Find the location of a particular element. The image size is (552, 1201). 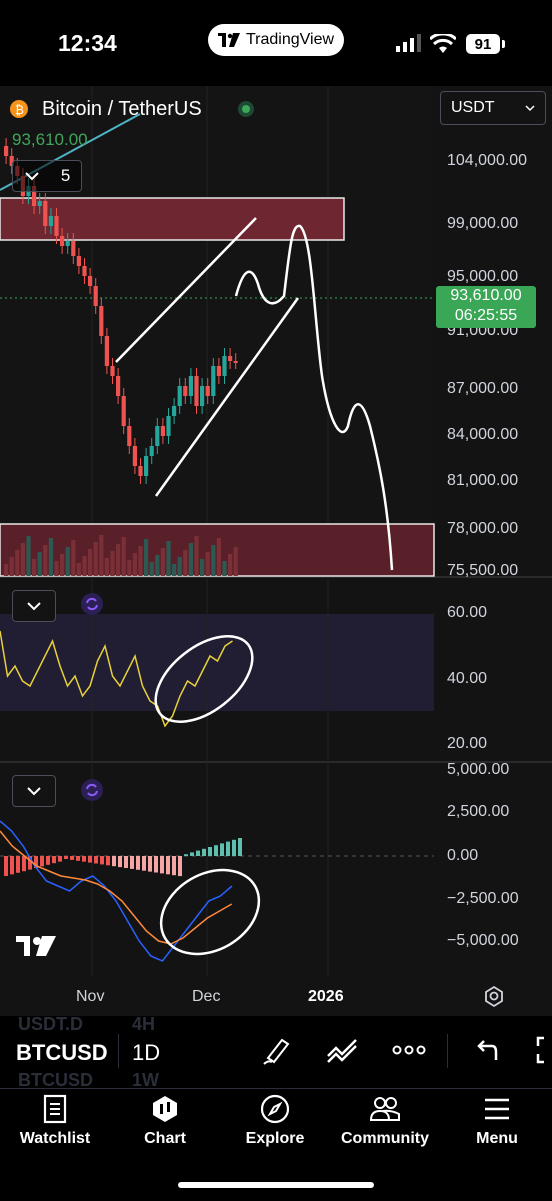

wifi-icon is located at coordinates (443, 43).